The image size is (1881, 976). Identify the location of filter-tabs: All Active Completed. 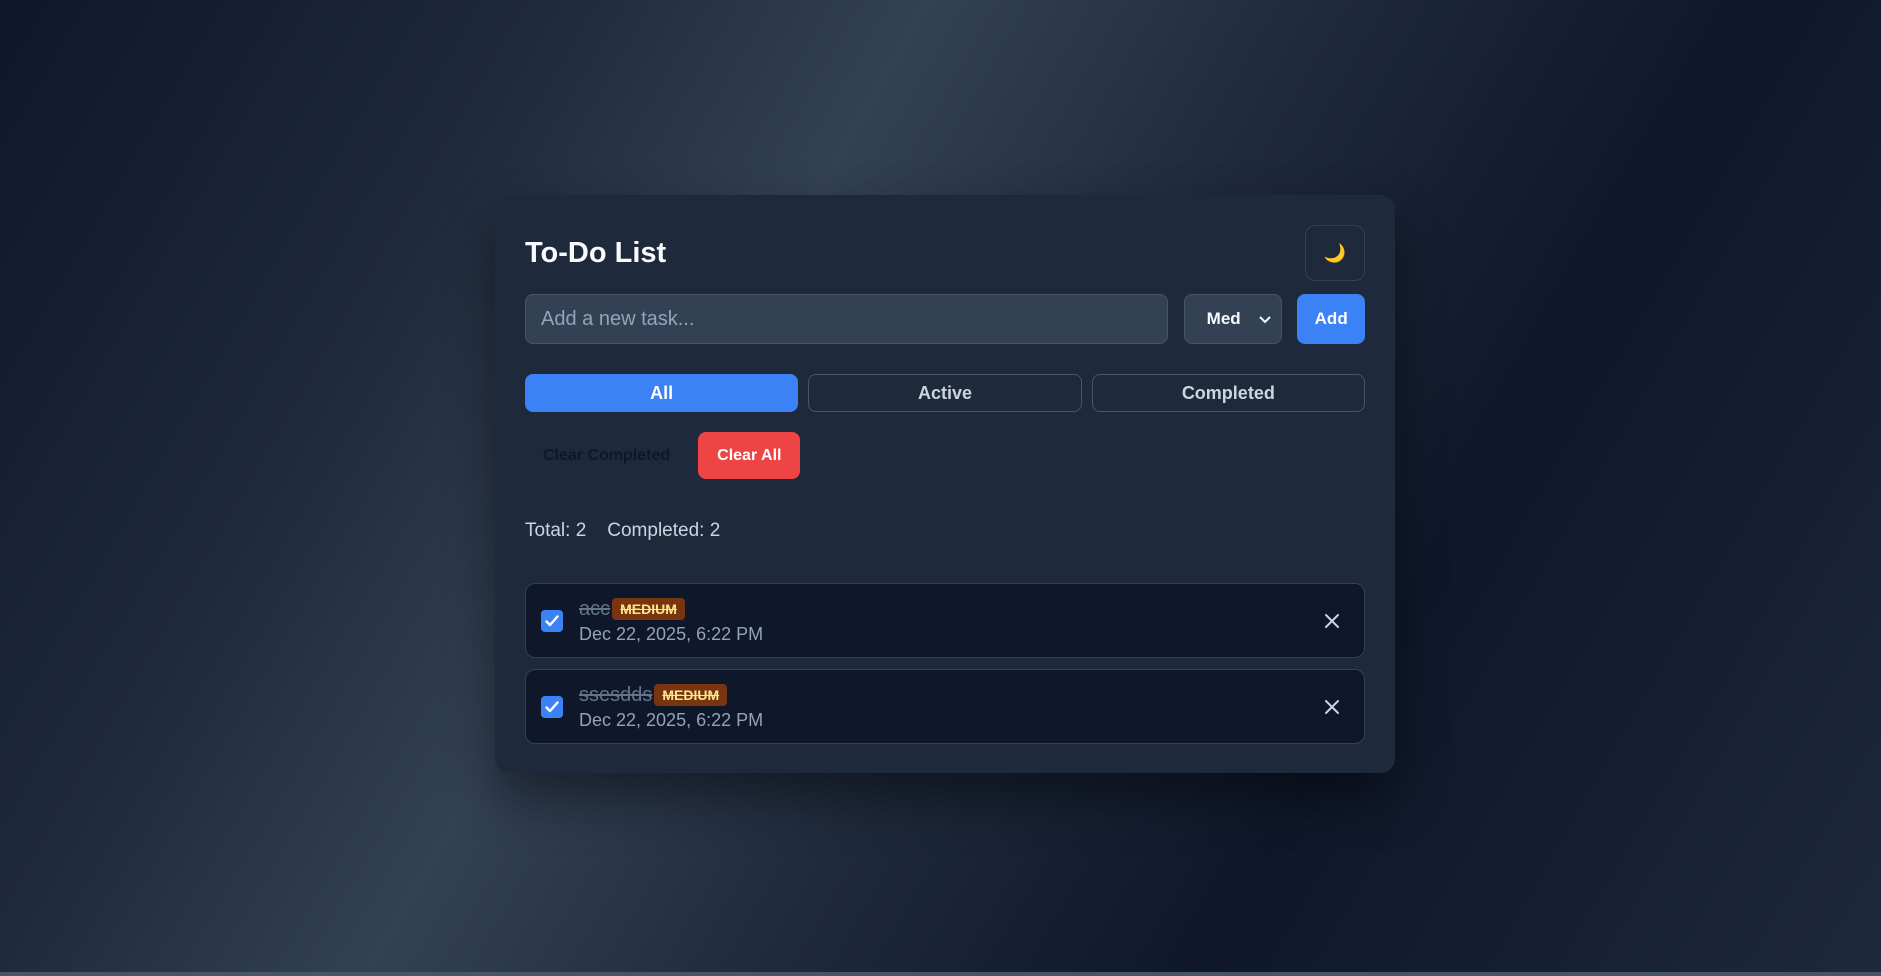
(945, 393).